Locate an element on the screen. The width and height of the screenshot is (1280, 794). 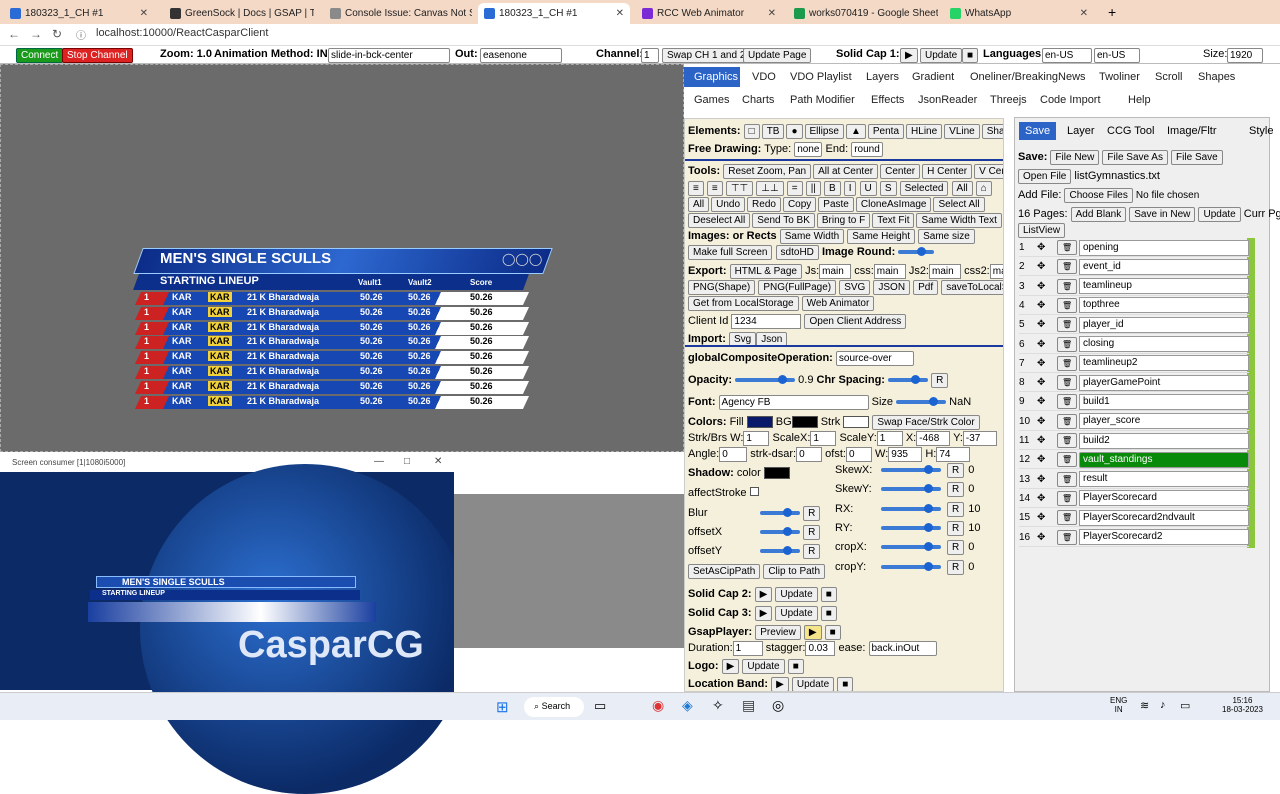
element-button: TB is located at coordinates (773, 131).